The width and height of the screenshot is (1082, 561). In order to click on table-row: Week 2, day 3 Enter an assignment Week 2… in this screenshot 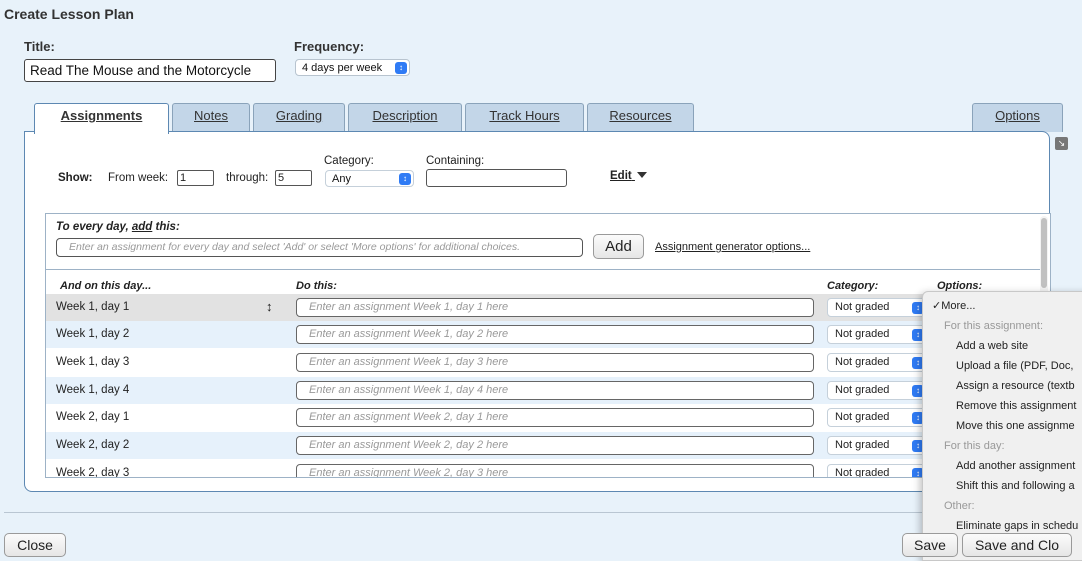, I will do `click(496, 469)`.